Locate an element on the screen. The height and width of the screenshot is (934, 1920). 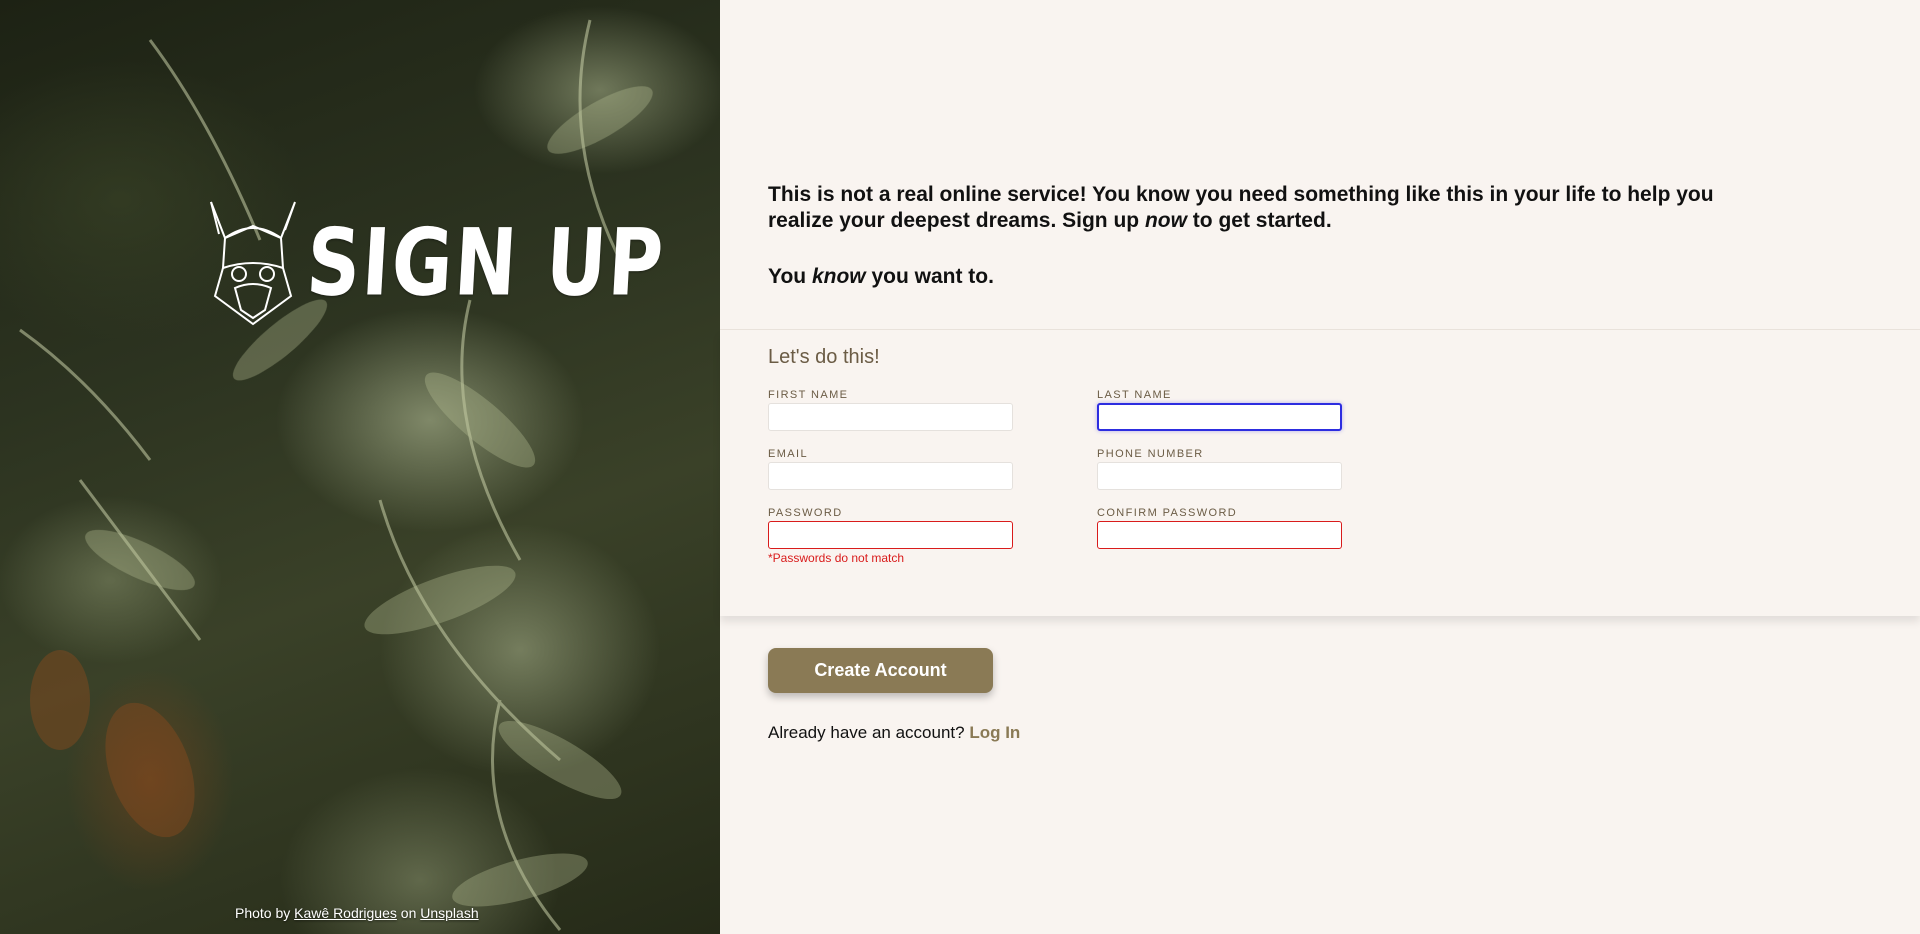
viking-helmet-icon is located at coordinates (253, 263).